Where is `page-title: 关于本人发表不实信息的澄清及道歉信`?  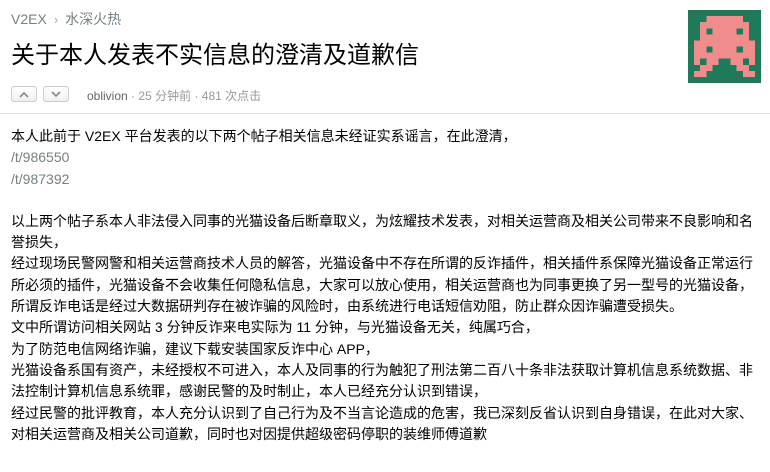 page-title: 关于本人发表不实信息的澄清及道歉信 is located at coordinates (215, 55).